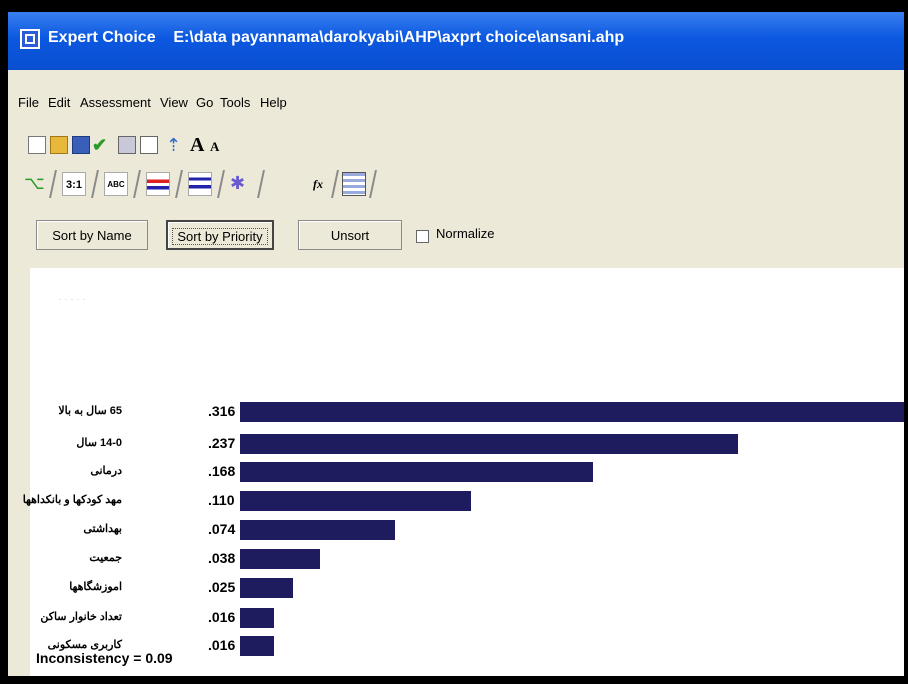 This screenshot has width=908, height=684. Describe the element at coordinates (59, 145) in the screenshot. I see `open-folder-icon` at that location.